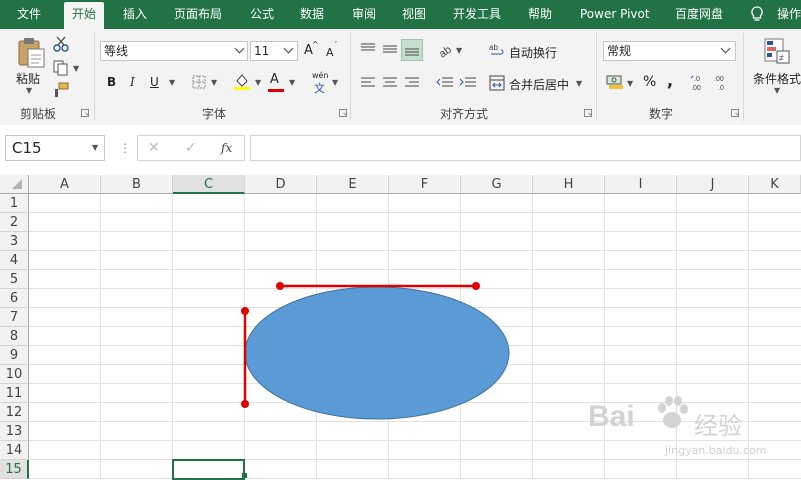 This screenshot has height=480, width=801. I want to click on tab-page-layout: 页面布局, so click(198, 14).